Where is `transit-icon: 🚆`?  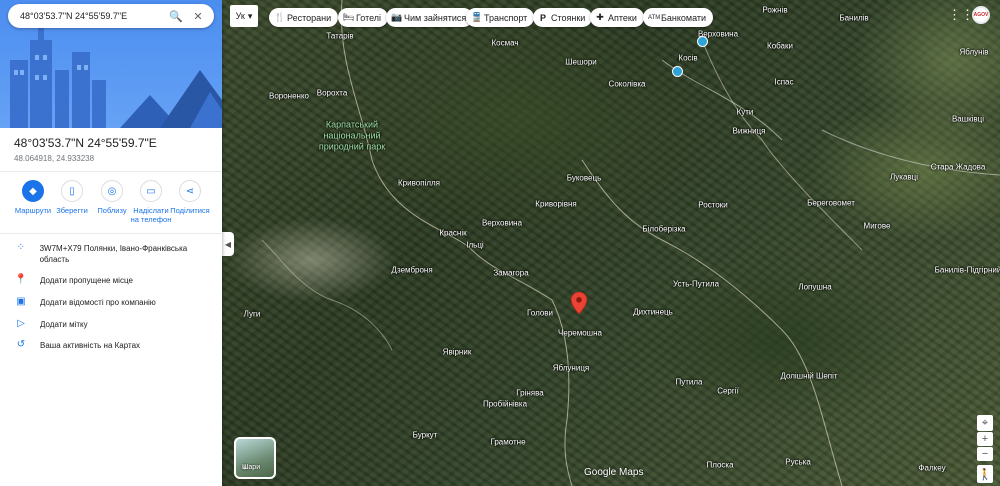
transit-icon: 🚆 is located at coordinates (477, 17).